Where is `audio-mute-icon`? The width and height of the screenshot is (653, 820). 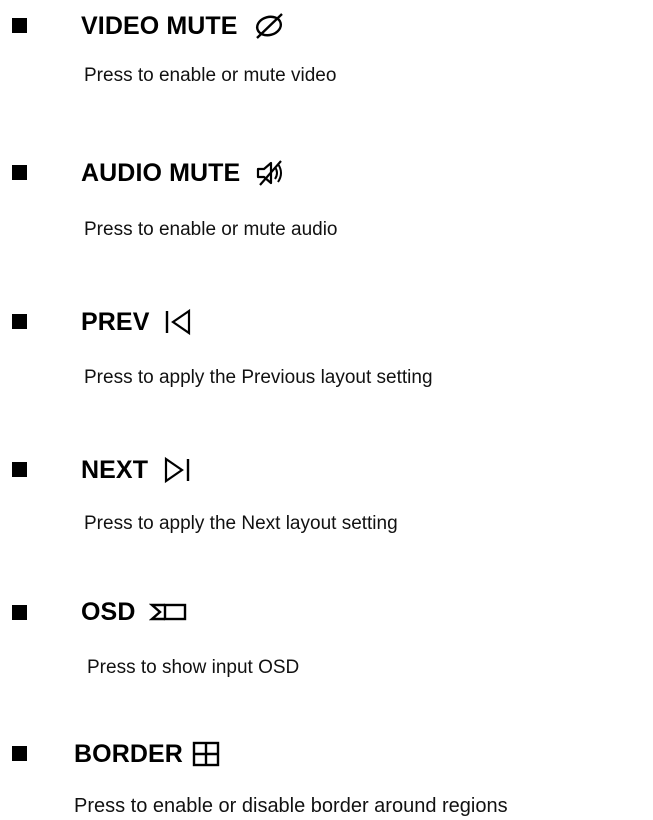 audio-mute-icon is located at coordinates (271, 173).